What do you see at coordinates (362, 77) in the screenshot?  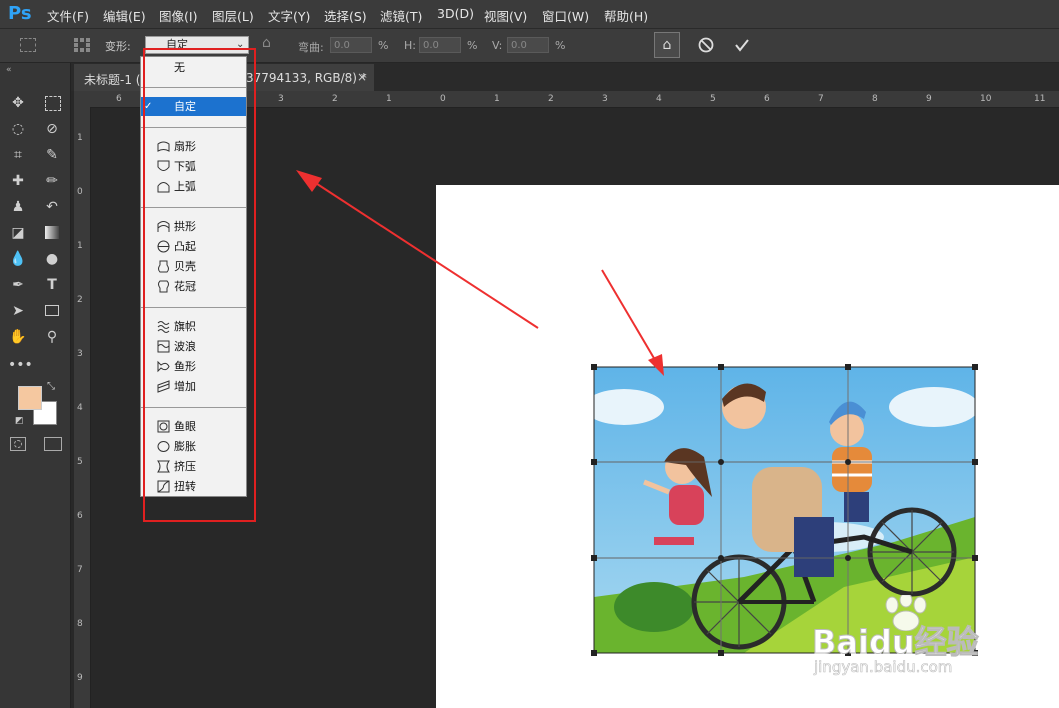 I see `tab-close-icon: ×` at bounding box center [362, 77].